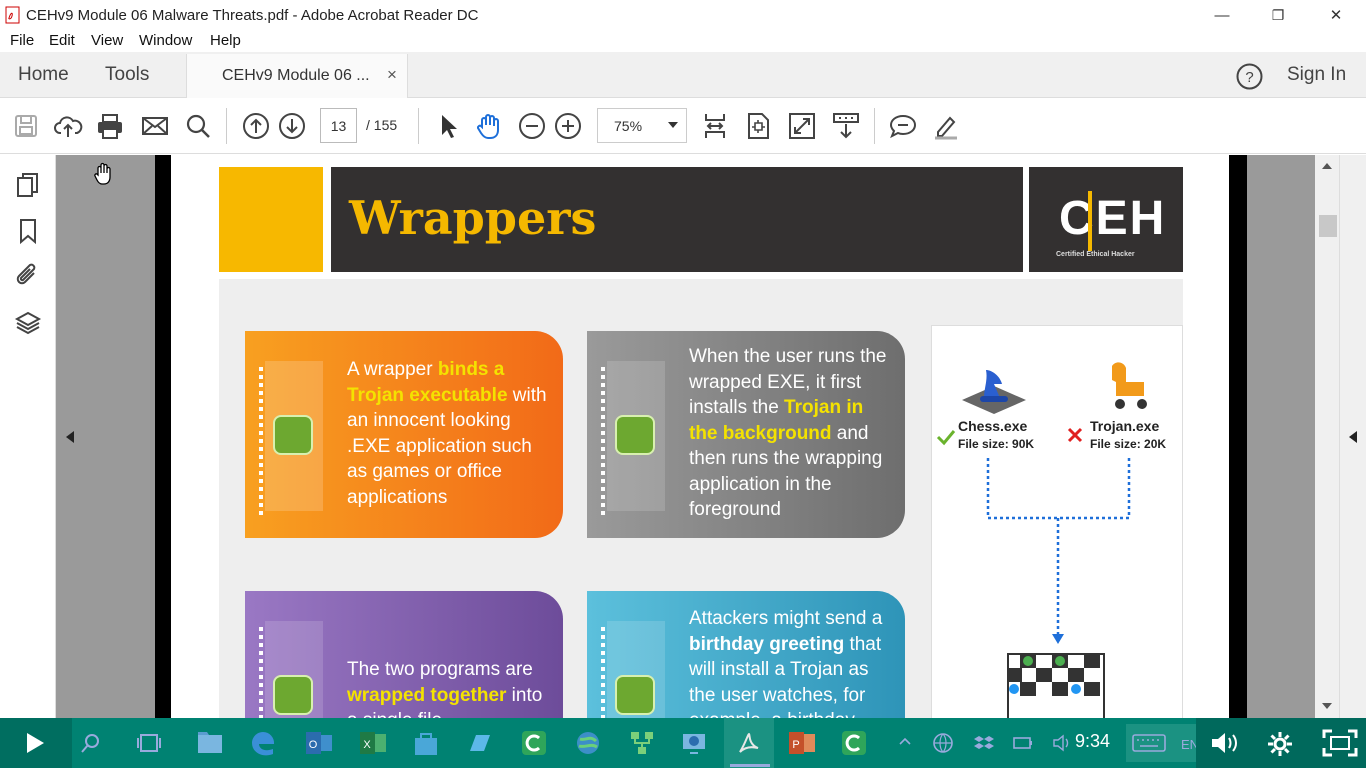 This screenshot has width=1366, height=768. Describe the element at coordinates (1316, 75) in the screenshot. I see `sign-in-link: Sign In` at that location.